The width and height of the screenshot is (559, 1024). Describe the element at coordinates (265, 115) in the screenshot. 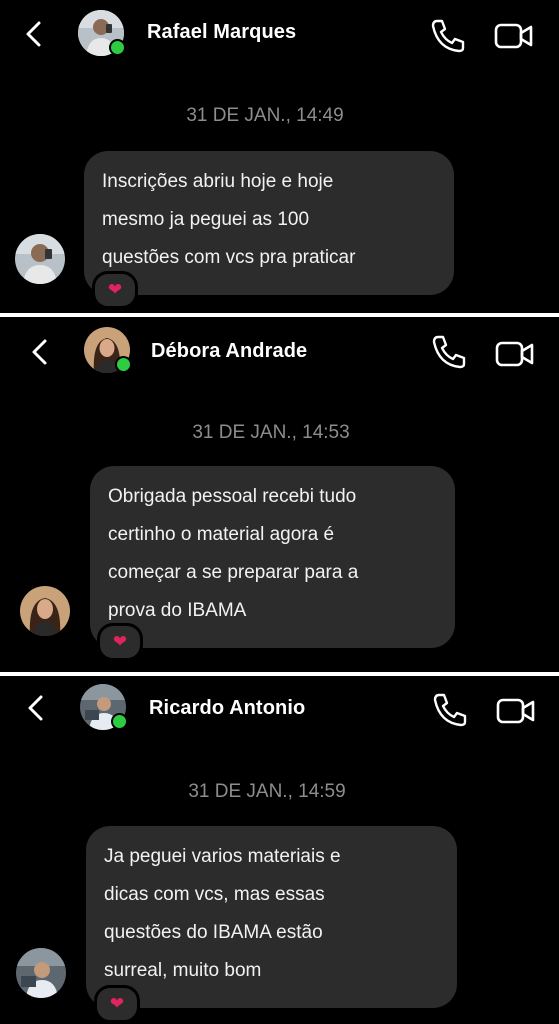

I see `message-timestamp: 31 DE JAN., 14:49` at that location.